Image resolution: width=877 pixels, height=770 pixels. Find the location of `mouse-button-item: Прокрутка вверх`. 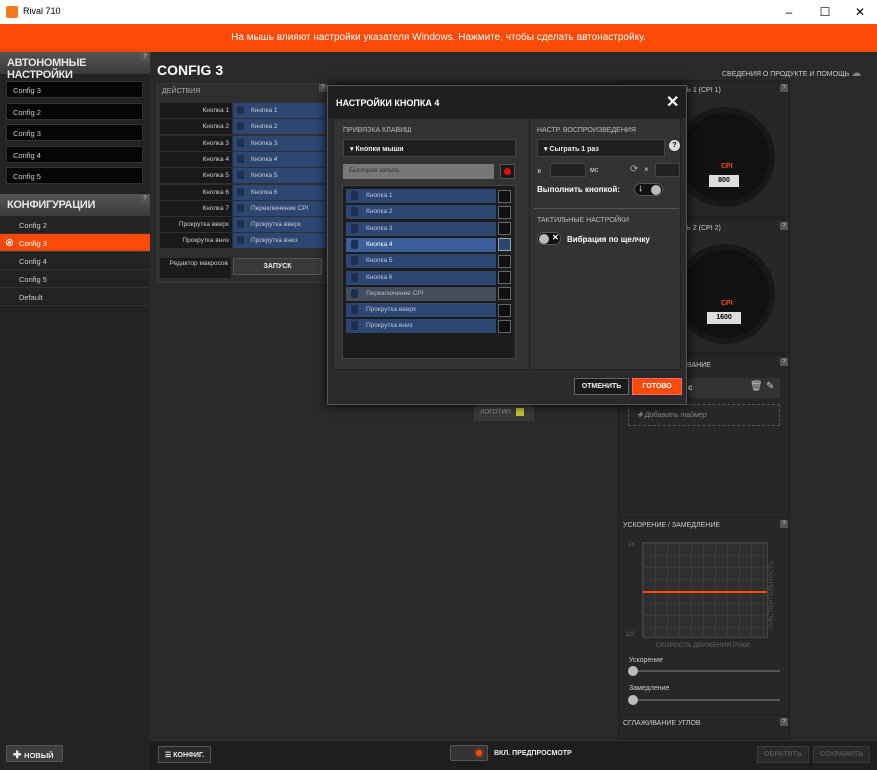

mouse-button-item: Прокрутка вверх is located at coordinates (421, 310).